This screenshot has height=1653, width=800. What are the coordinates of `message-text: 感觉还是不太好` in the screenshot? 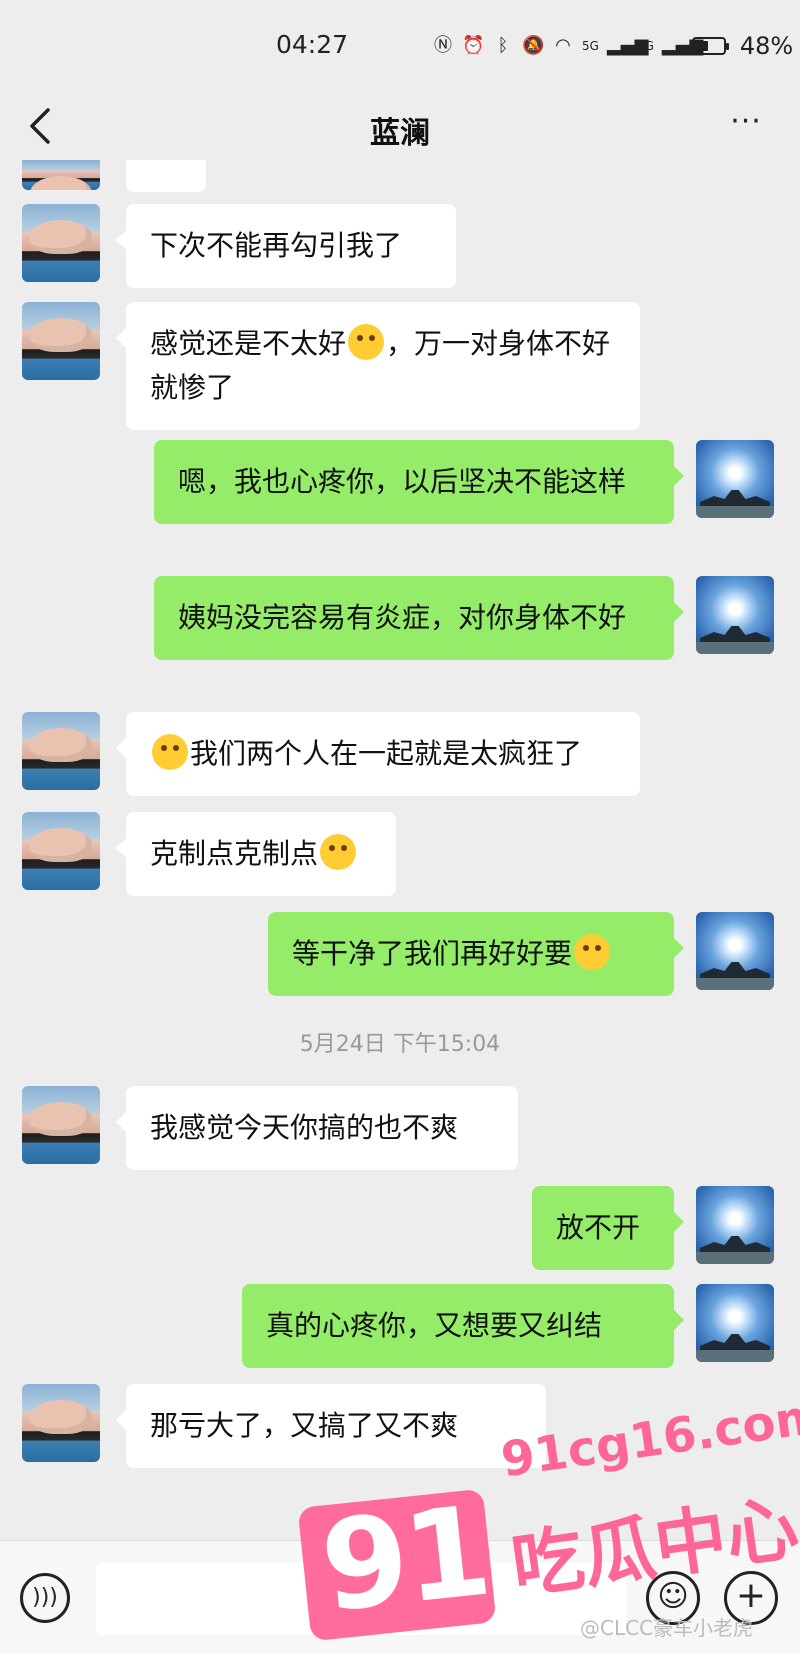 It's located at (248, 343).